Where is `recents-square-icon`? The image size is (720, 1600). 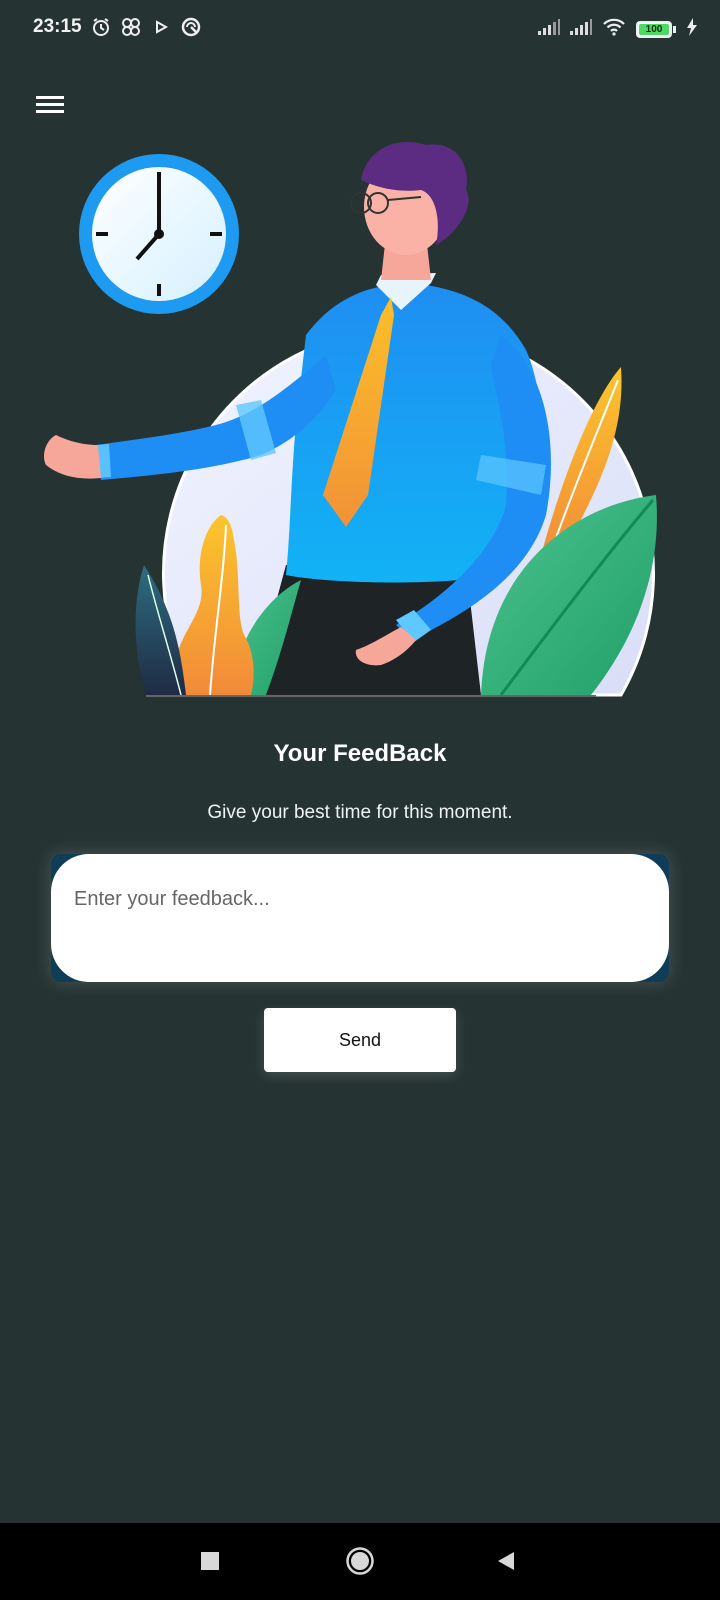 recents-square-icon is located at coordinates (210, 1561).